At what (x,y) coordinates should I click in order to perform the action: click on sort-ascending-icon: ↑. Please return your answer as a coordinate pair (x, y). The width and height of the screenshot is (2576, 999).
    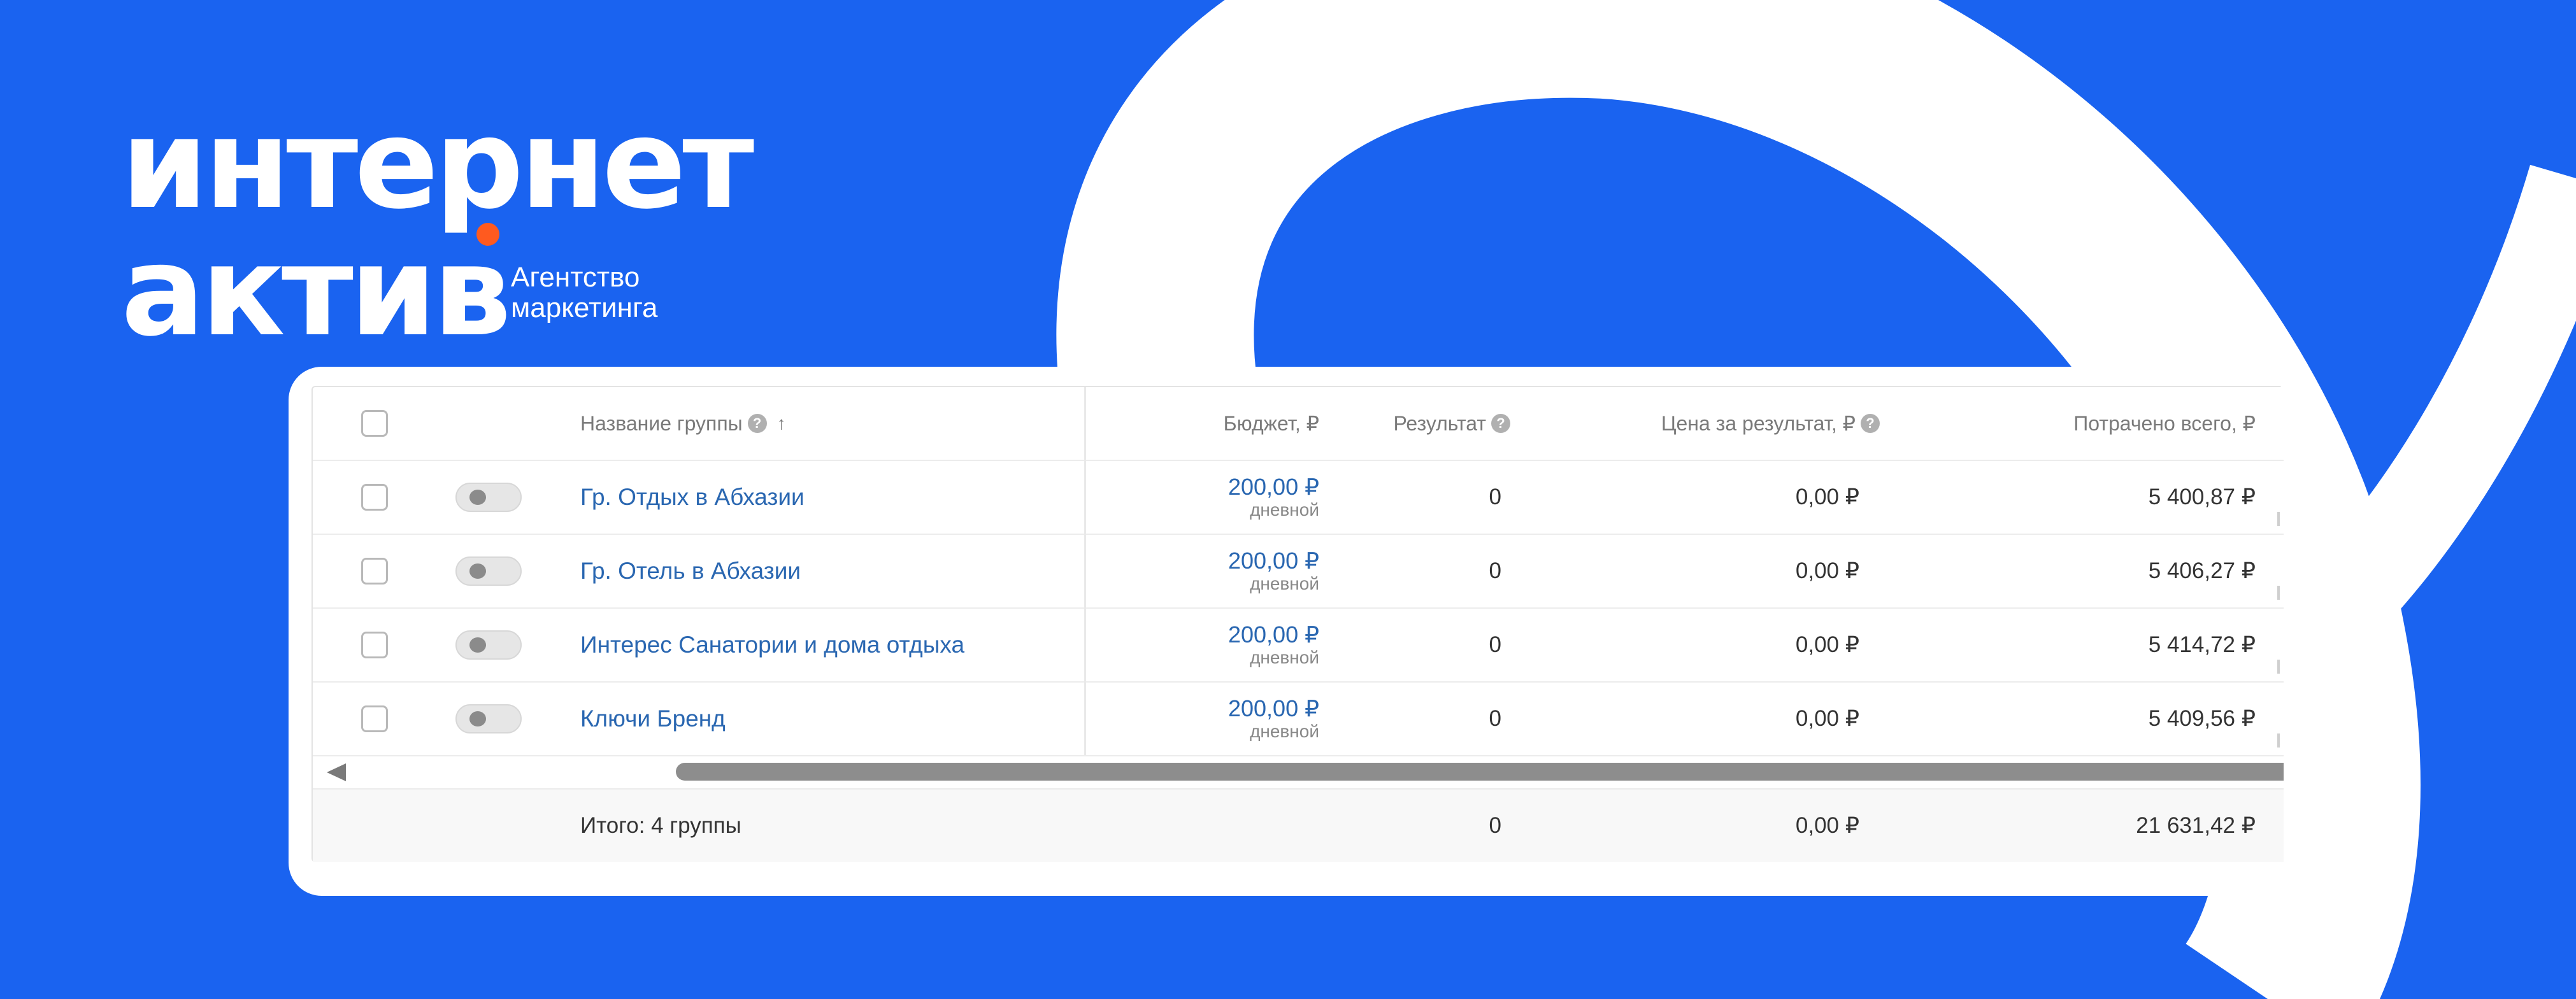
    Looking at the image, I should click on (781, 424).